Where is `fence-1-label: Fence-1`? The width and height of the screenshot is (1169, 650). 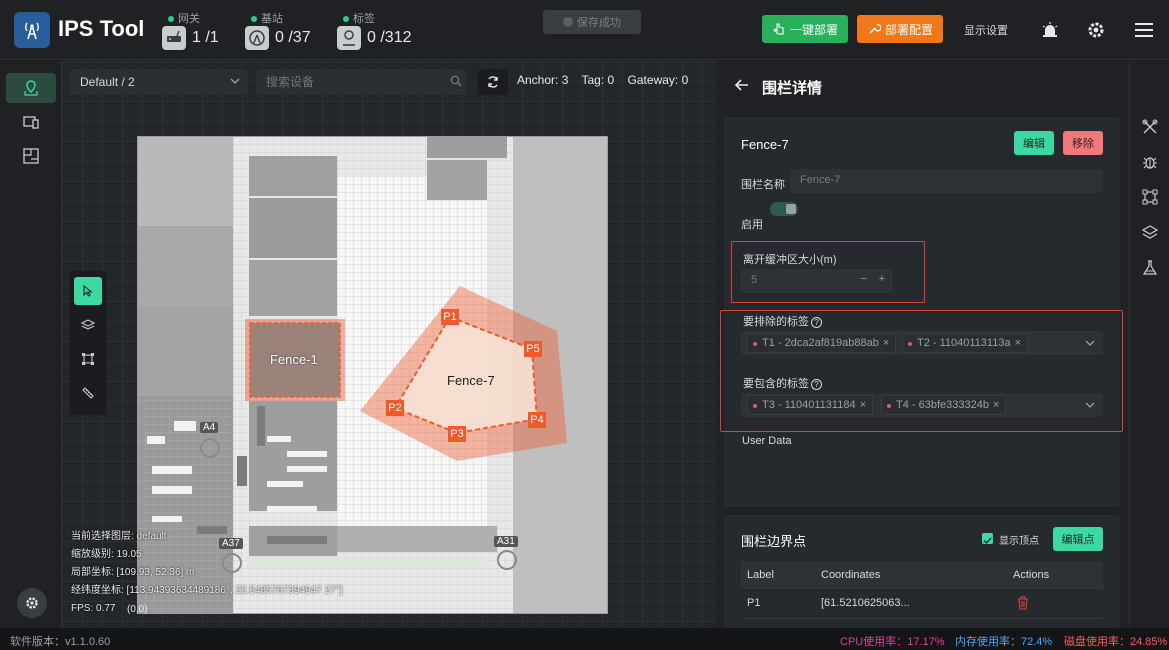 fence-1-label: Fence-1 is located at coordinates (294, 359).